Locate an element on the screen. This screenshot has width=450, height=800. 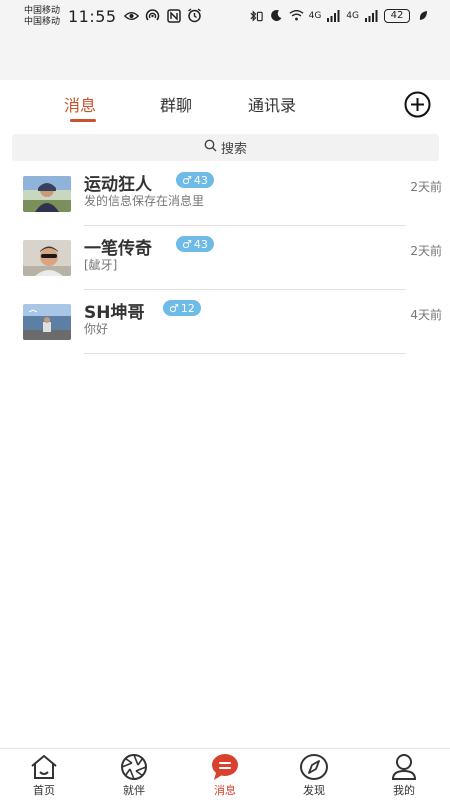
status-bar: 中国移动 中国移动 11:55 4G 4G 42 is located at coordinates (225, 40).